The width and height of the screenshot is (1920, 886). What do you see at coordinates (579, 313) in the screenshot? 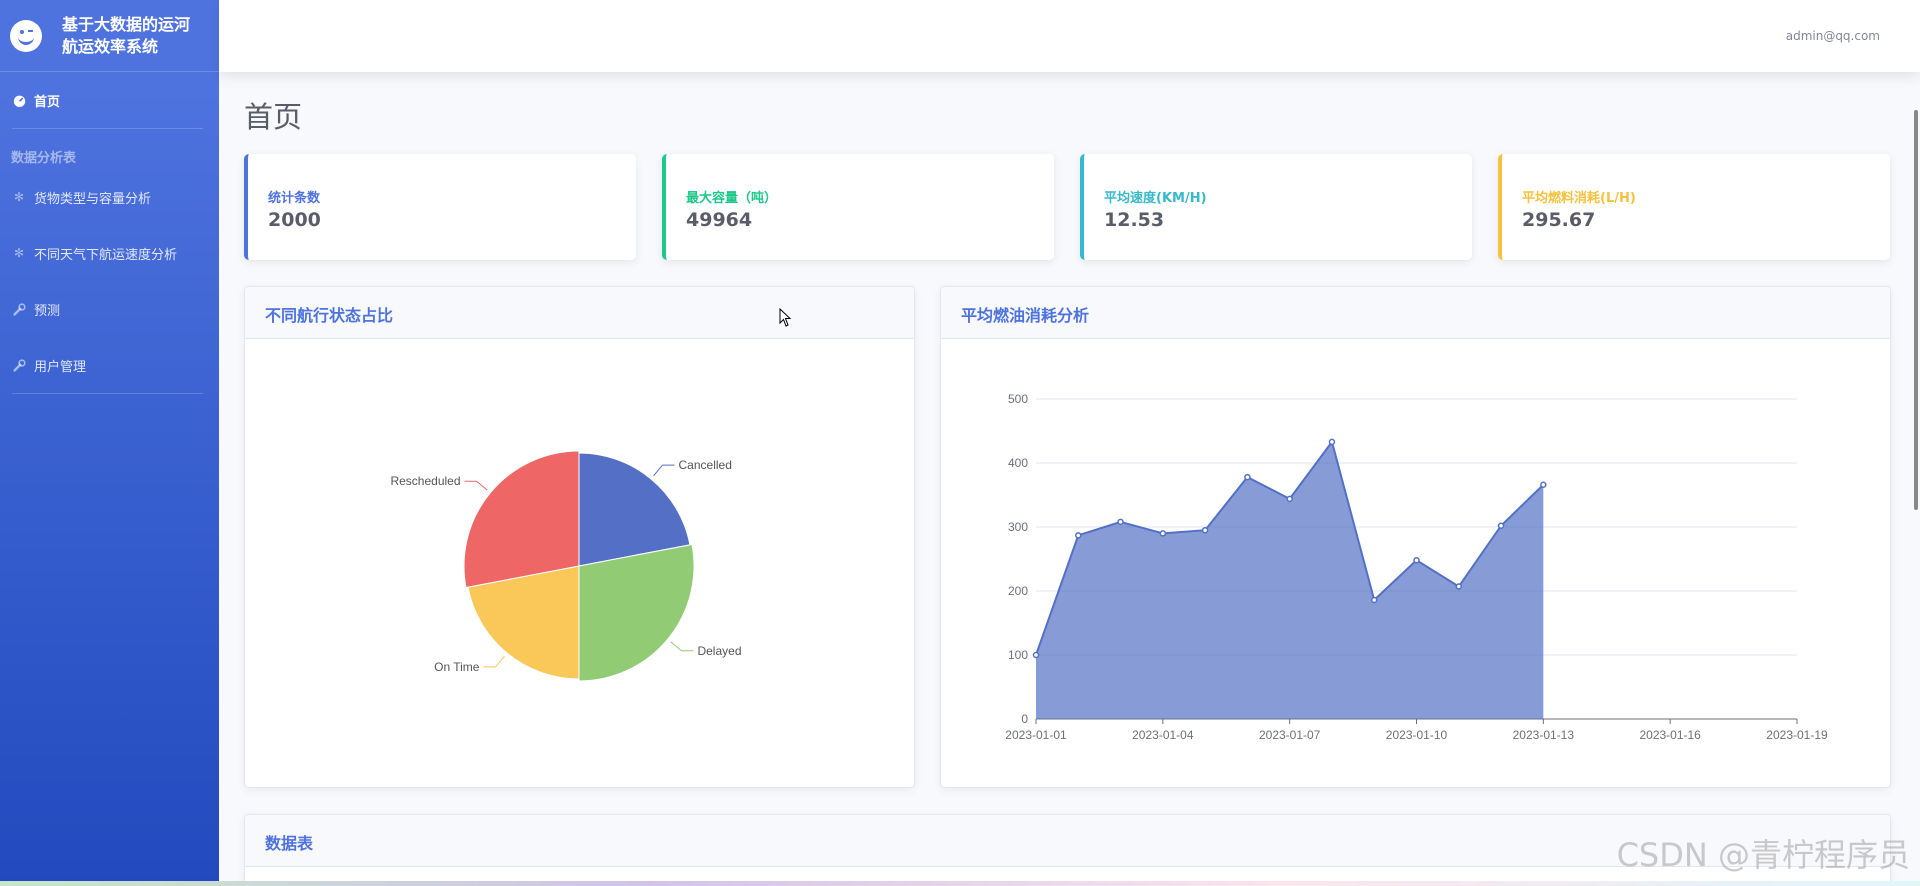
I see `panel-title: 不同航行状态占比` at bounding box center [579, 313].